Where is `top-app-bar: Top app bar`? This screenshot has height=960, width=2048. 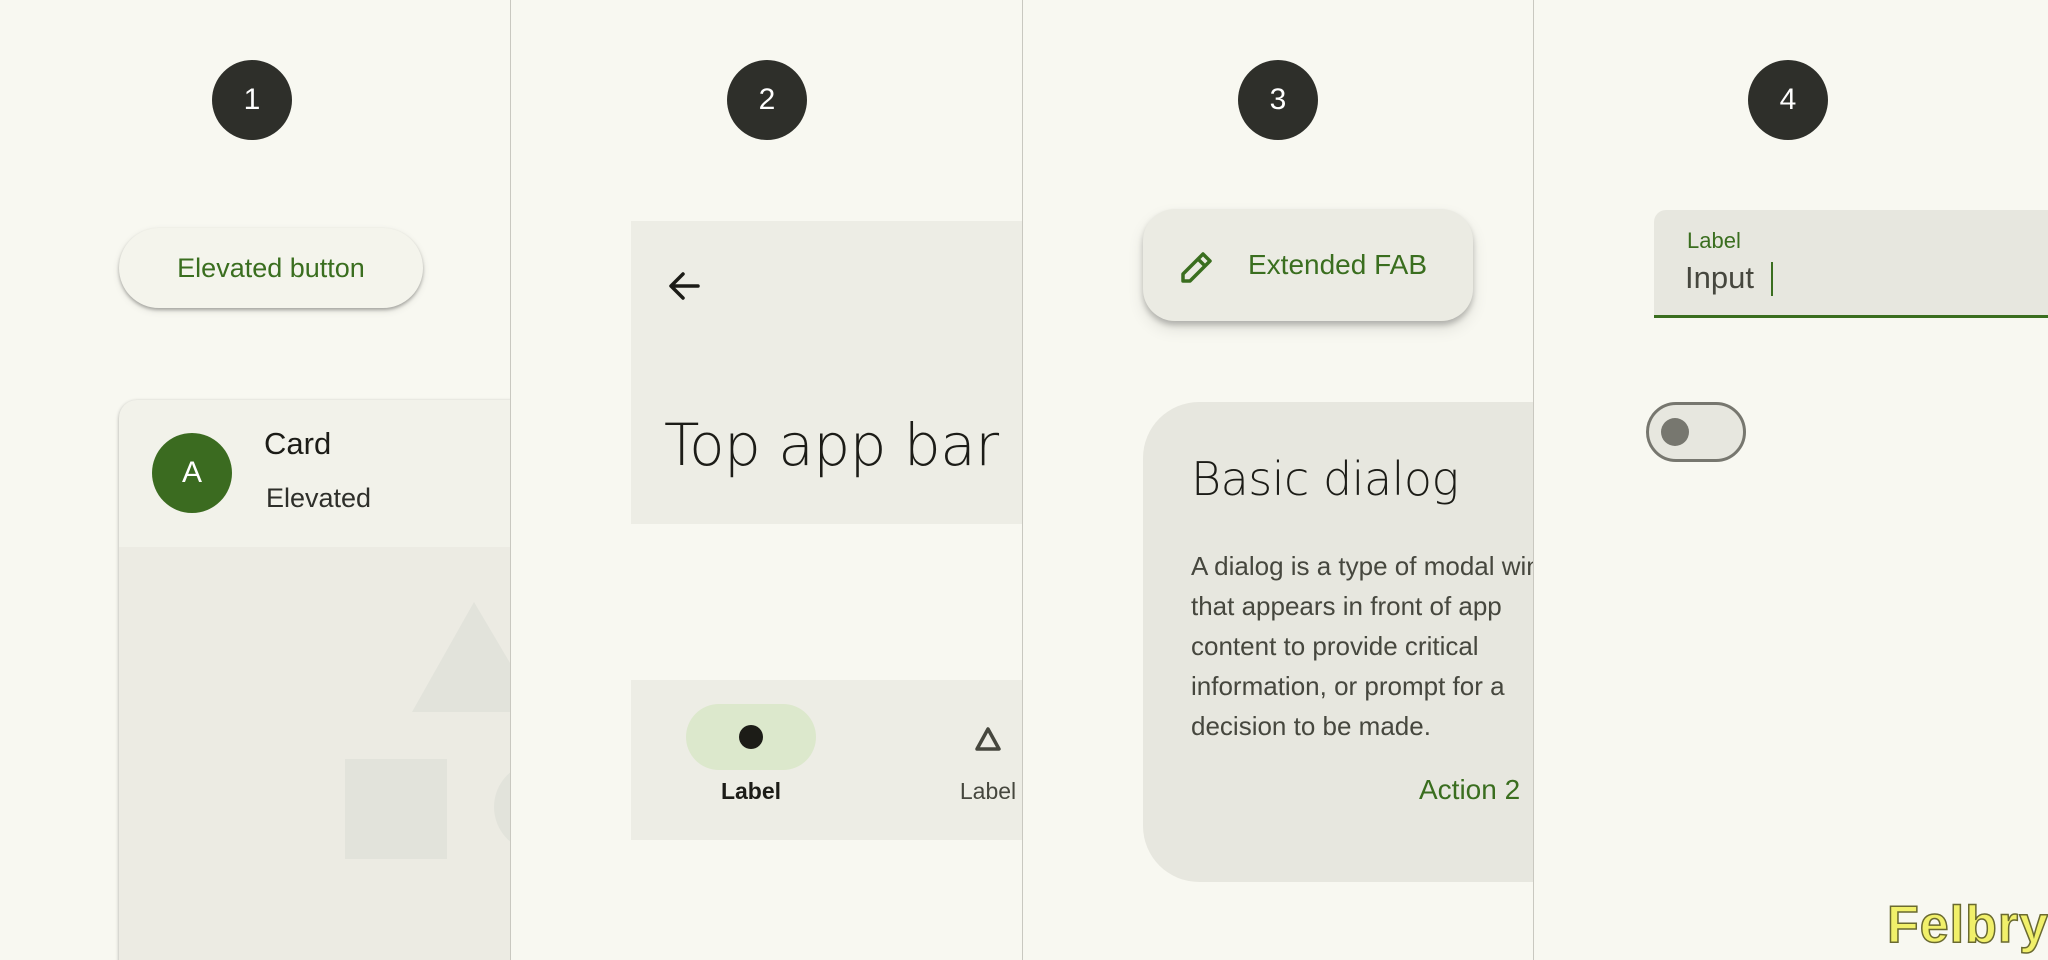 top-app-bar: Top app bar is located at coordinates (826, 372).